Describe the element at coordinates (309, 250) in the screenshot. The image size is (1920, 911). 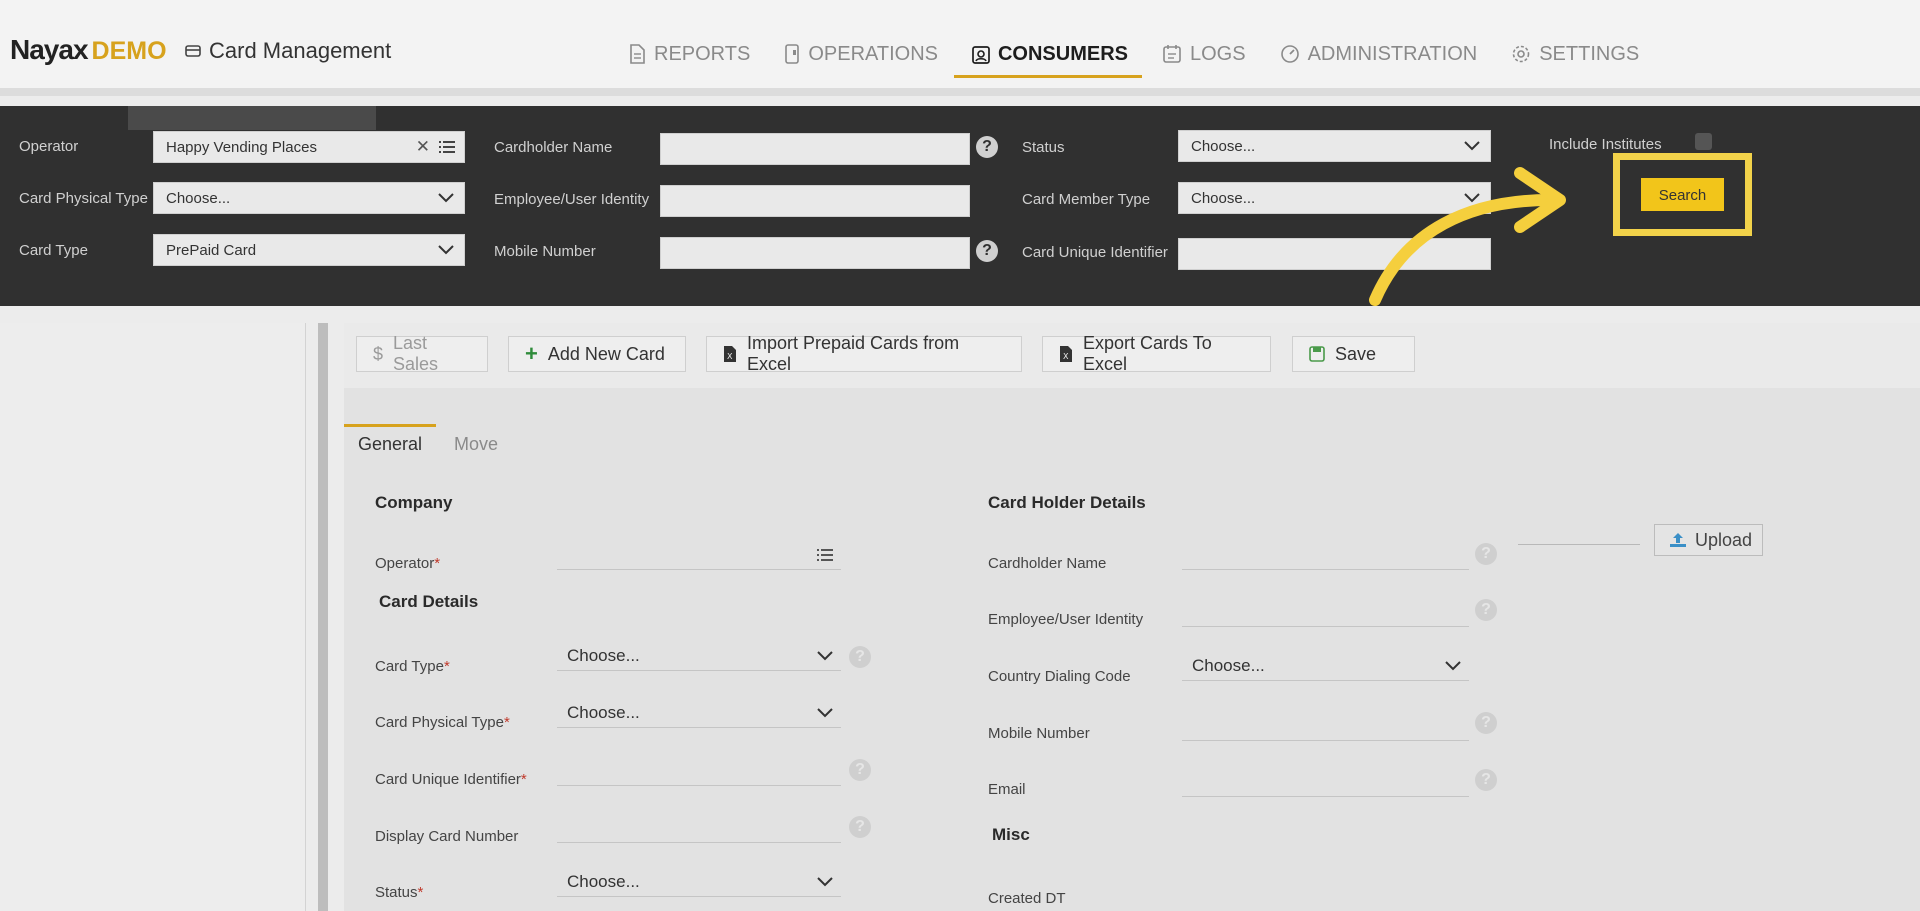
I see `card-type-select: PrePaid Card` at that location.